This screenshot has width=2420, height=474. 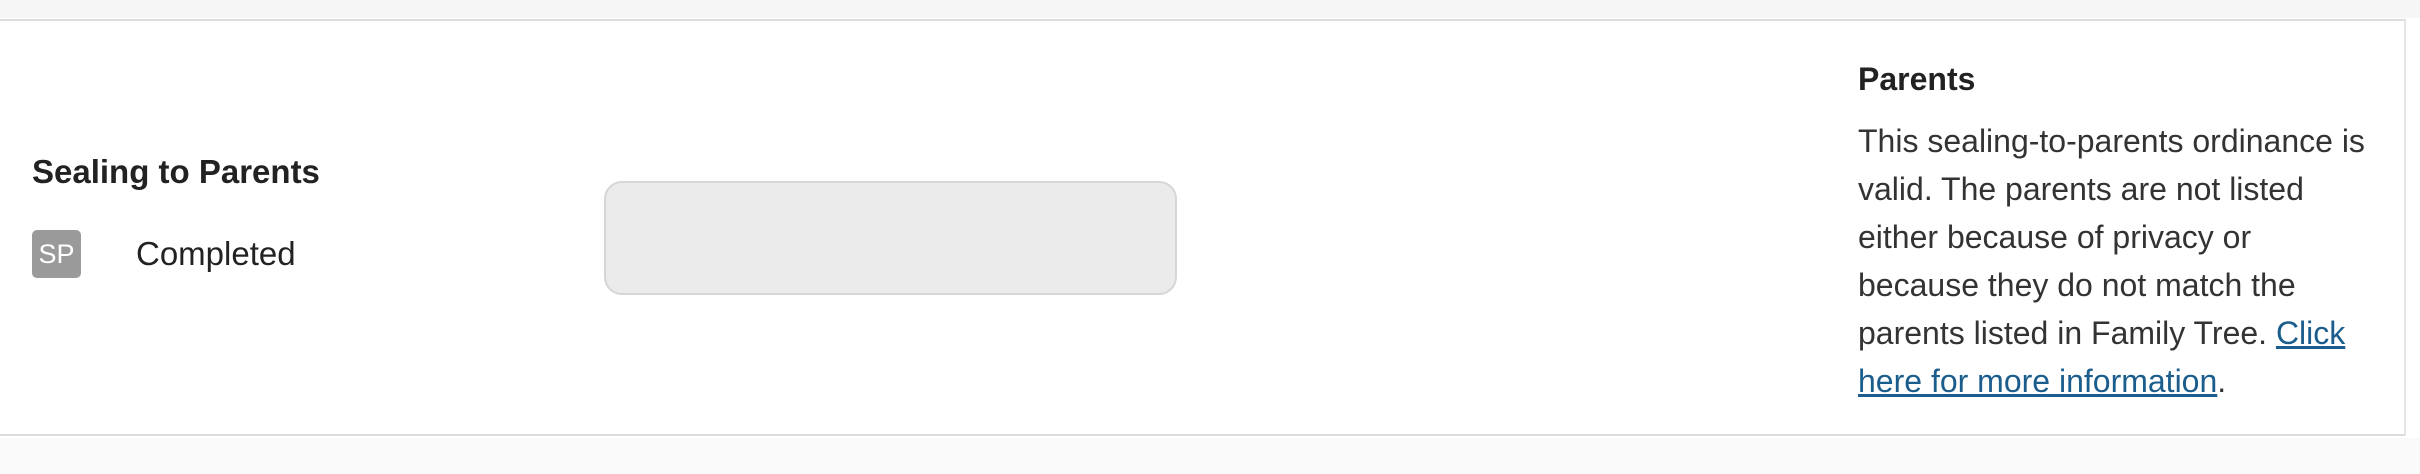 What do you see at coordinates (1210, 456) in the screenshot?
I see `bottom-background` at bounding box center [1210, 456].